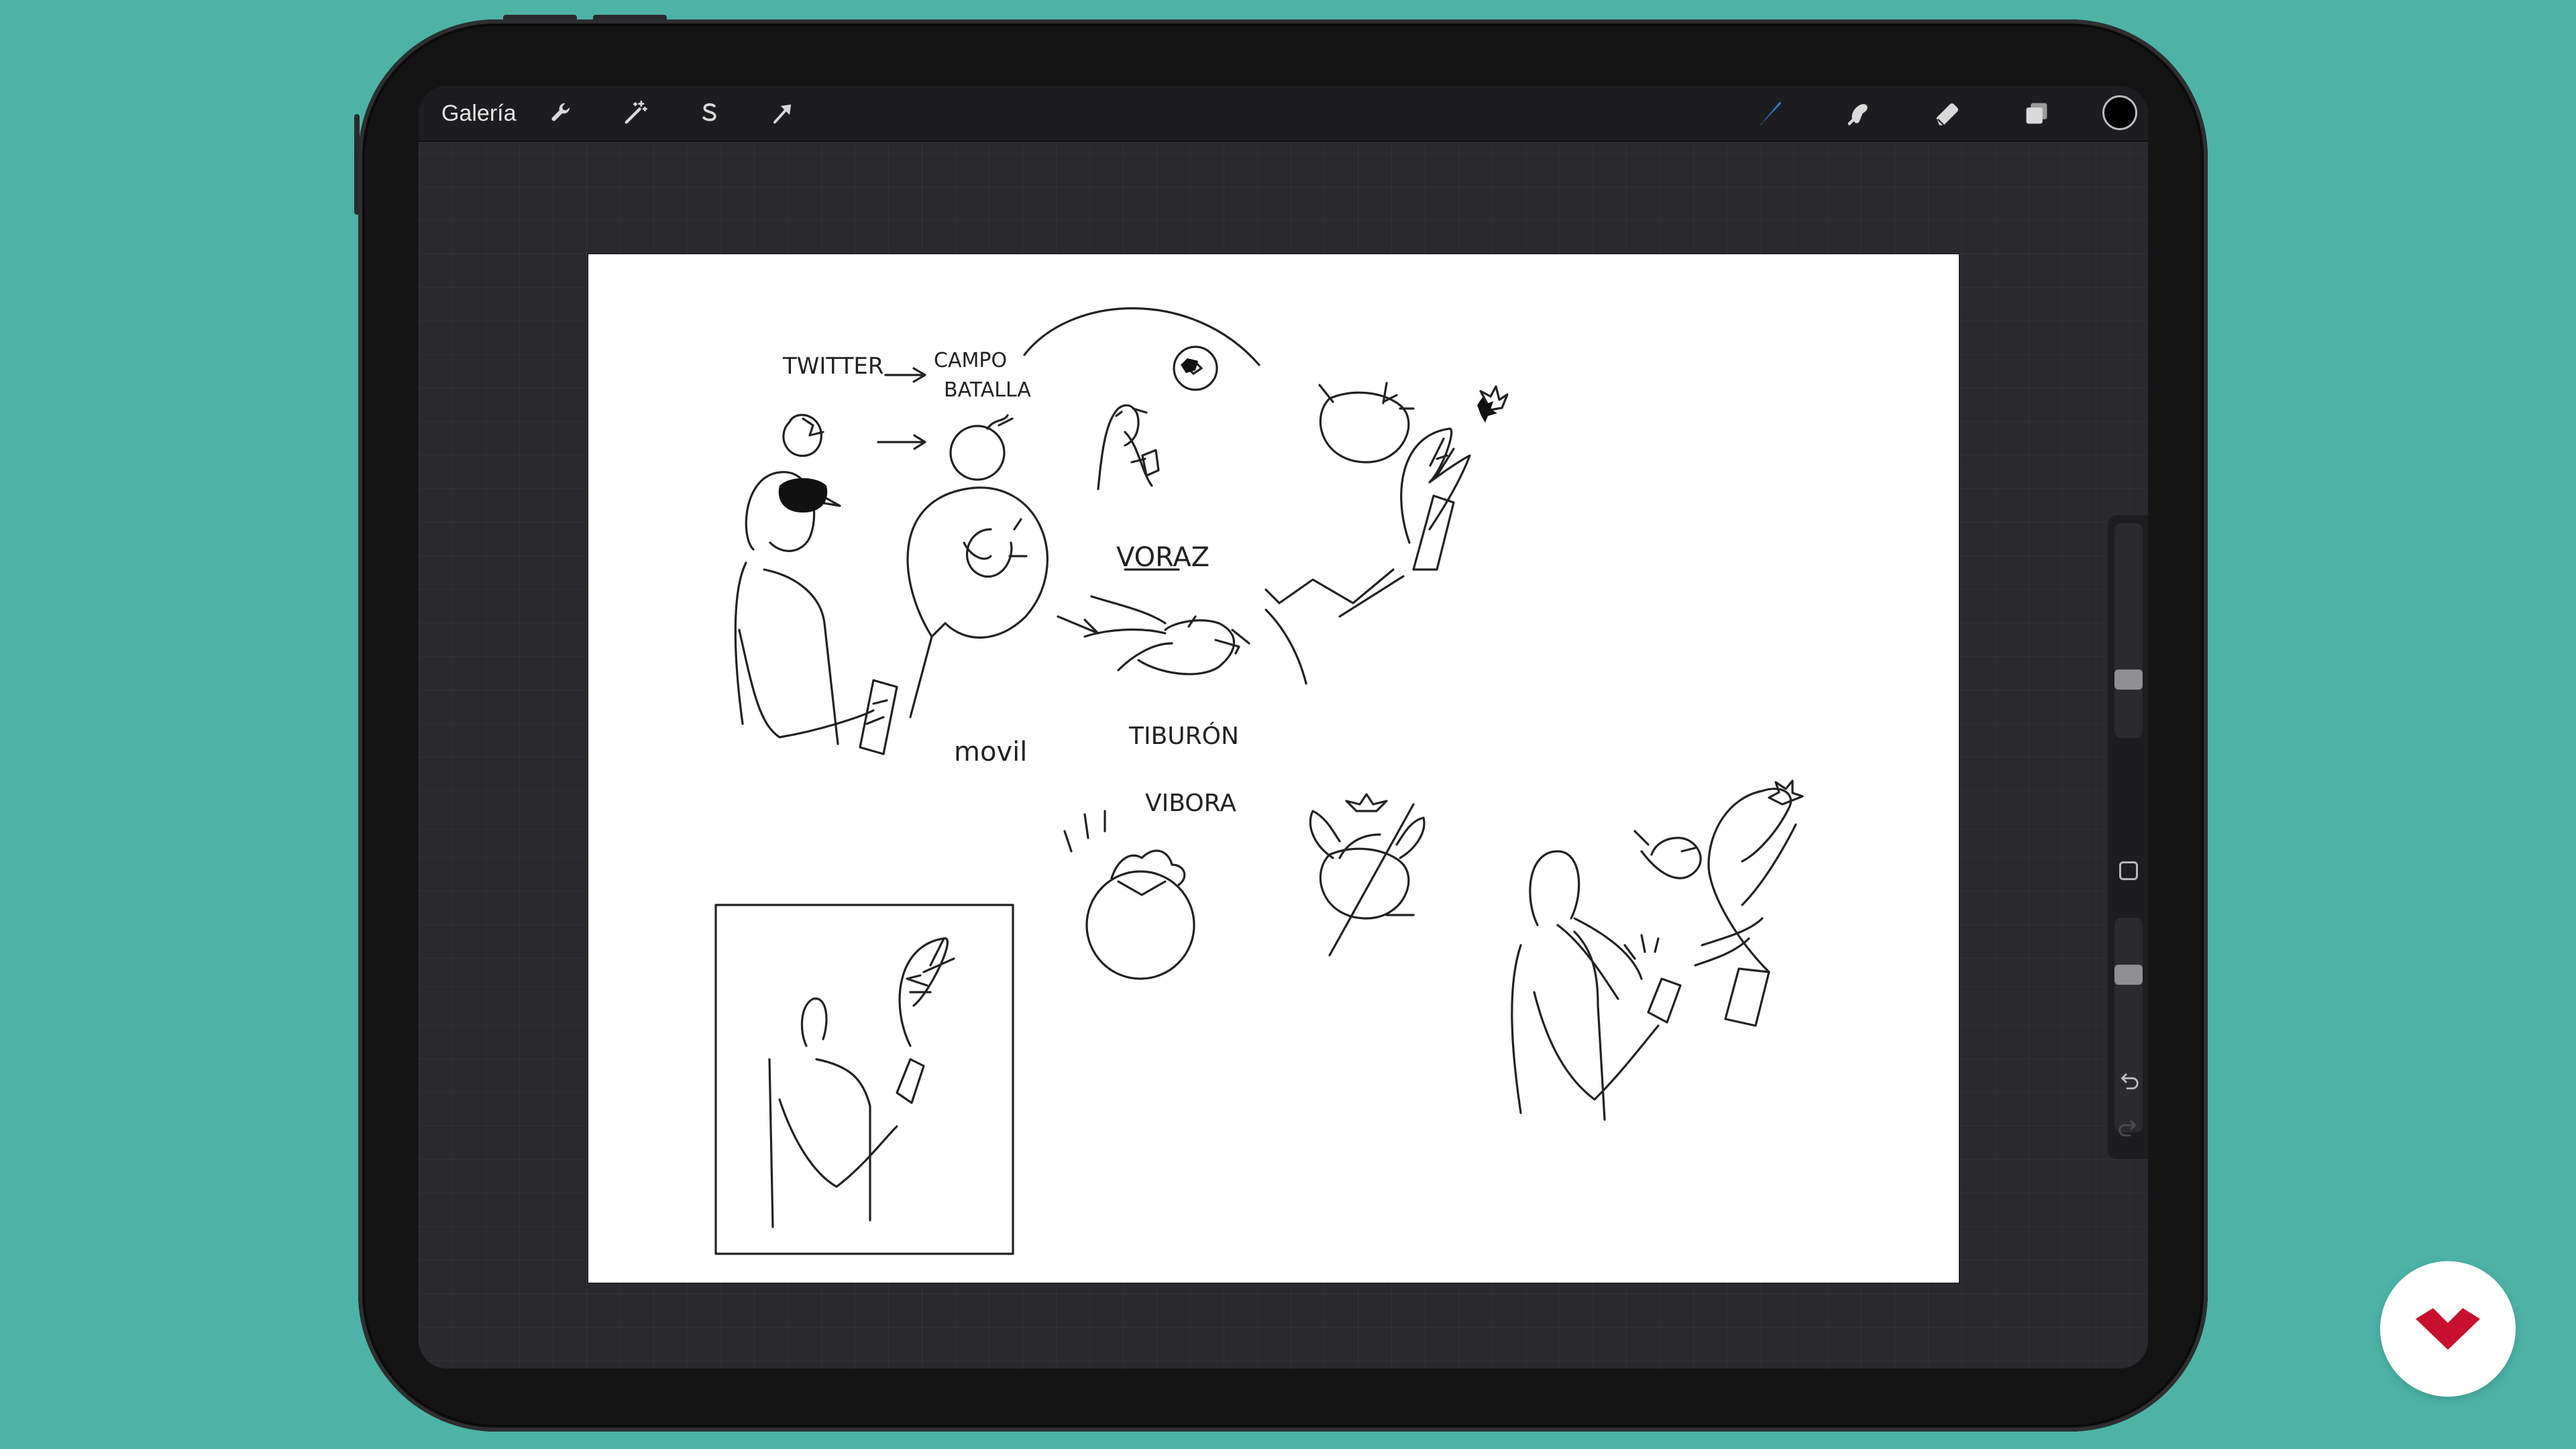 This screenshot has height=1449, width=2576. Describe the element at coordinates (832, 366) in the screenshot. I see `label-twitter: TWITTER` at that location.